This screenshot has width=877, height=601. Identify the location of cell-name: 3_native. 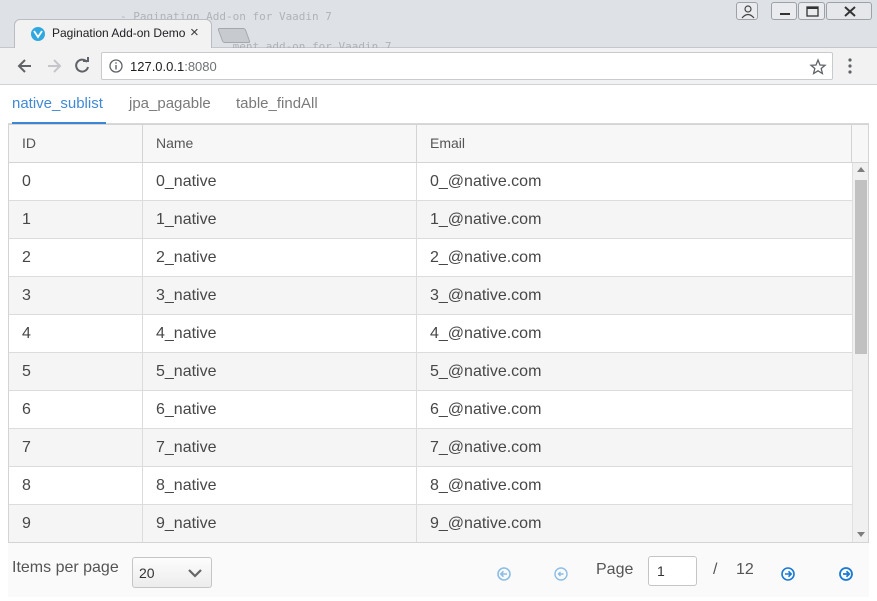
(280, 295).